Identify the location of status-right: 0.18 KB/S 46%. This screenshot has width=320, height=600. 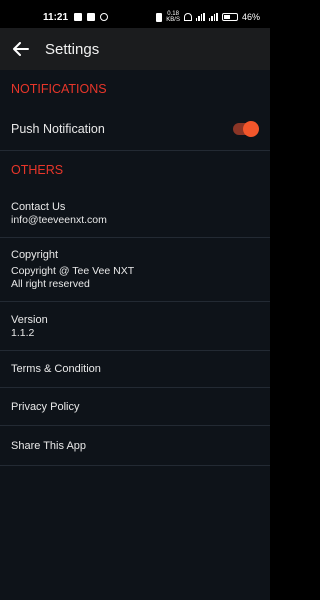
(208, 17).